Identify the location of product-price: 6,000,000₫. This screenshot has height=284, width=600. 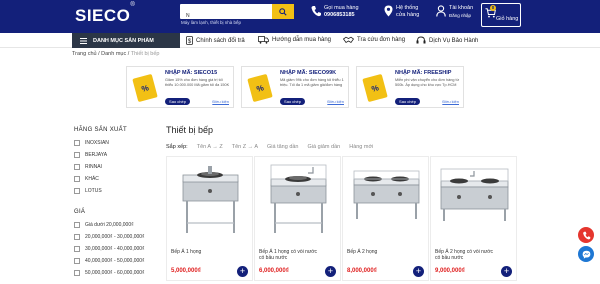
(274, 271).